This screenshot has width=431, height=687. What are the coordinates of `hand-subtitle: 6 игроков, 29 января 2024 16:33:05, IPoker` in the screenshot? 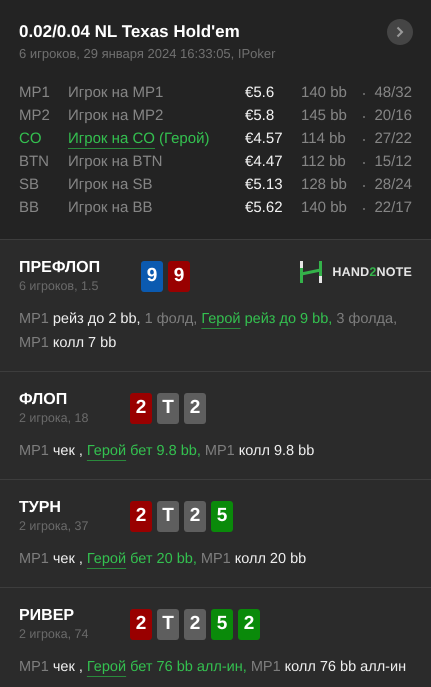 It's located at (147, 53).